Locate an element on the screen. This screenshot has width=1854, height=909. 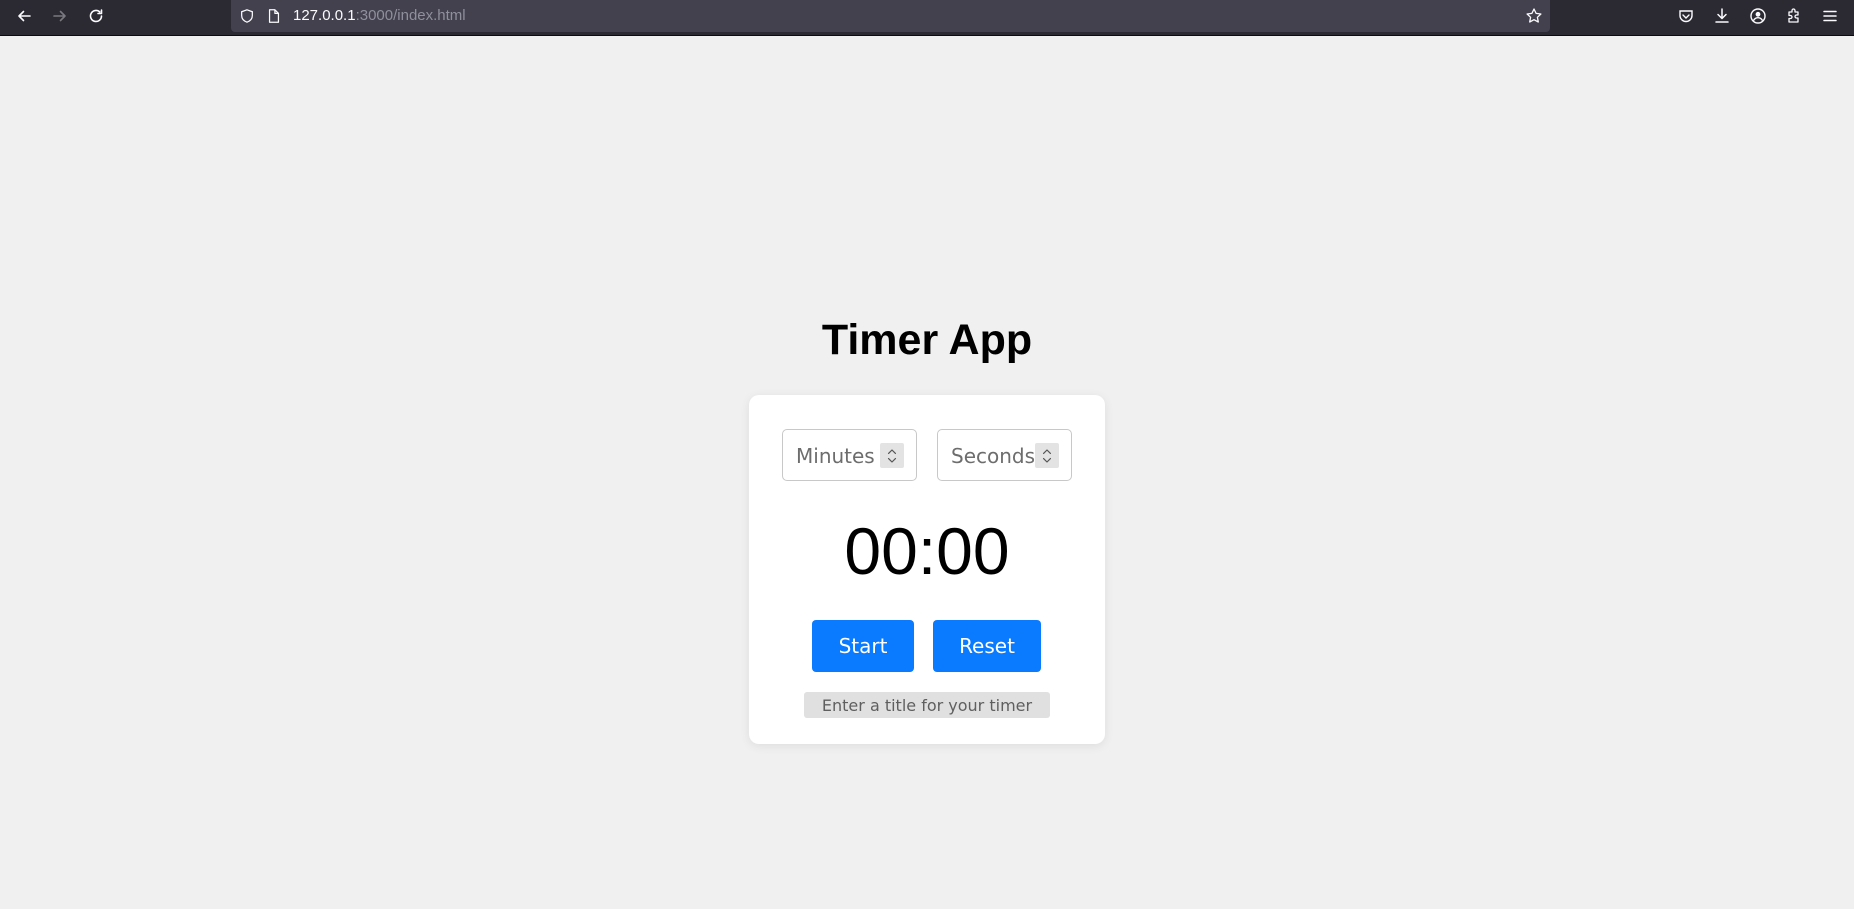
pocket-icon is located at coordinates (1686, 16).